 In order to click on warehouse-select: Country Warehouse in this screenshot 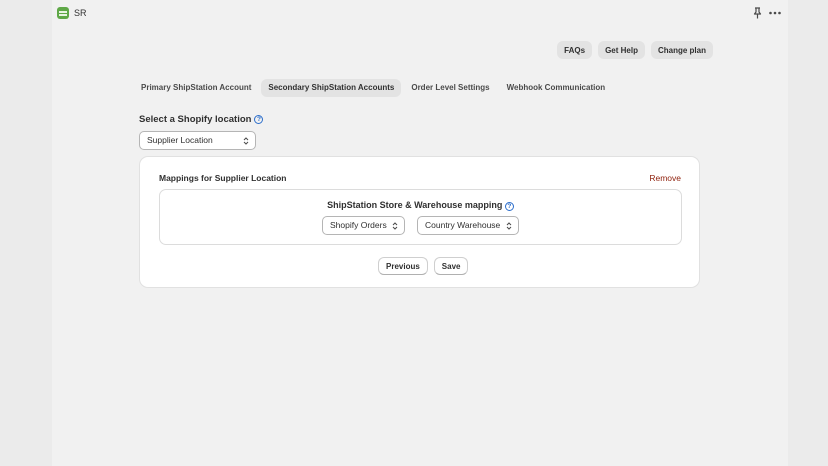, I will do `click(468, 225)`.